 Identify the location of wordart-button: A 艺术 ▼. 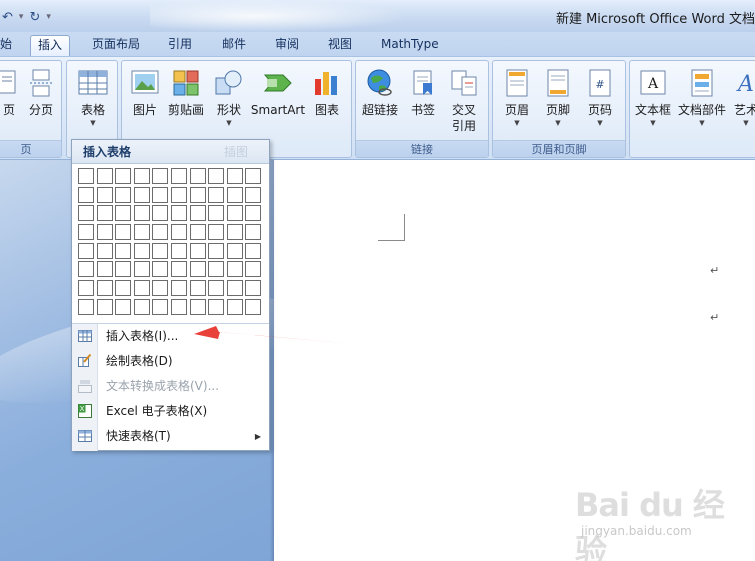
(742, 98).